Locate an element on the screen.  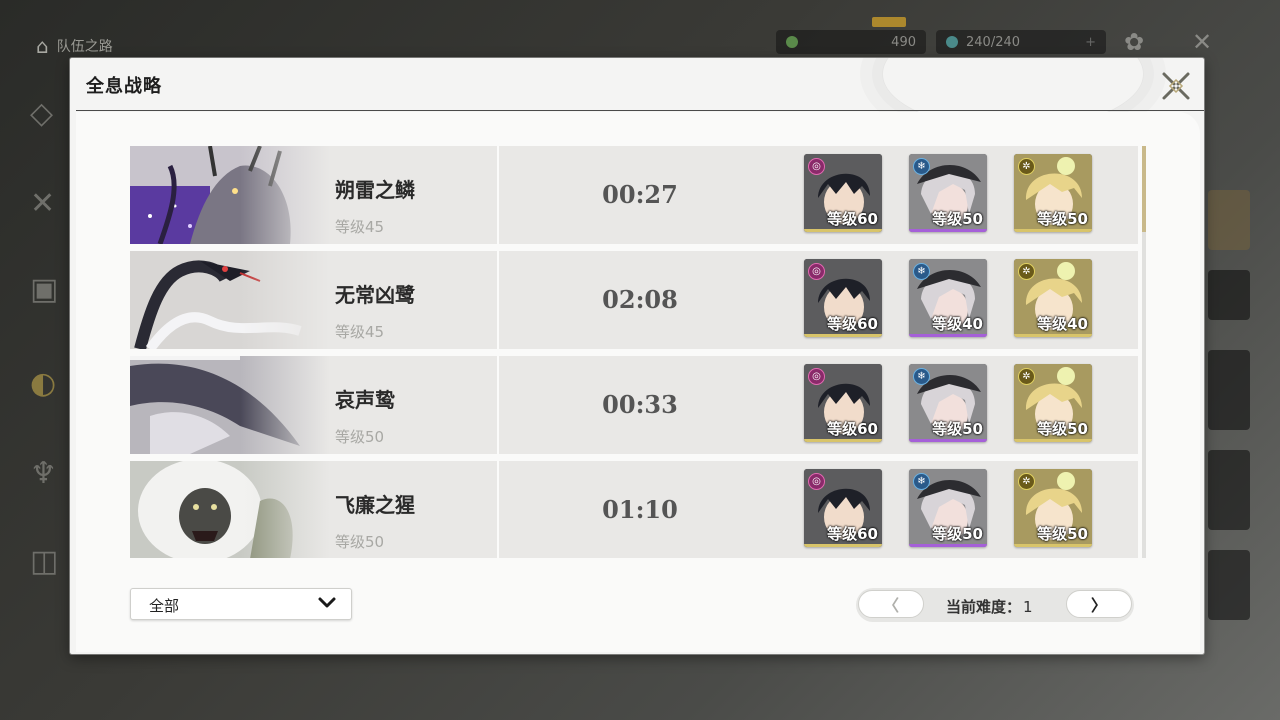
boss-row: 无常凶鹭 等级45 02:08 ◎ 等级60 ❄ 等级40 ✲ 等级40 is located at coordinates (634, 300).